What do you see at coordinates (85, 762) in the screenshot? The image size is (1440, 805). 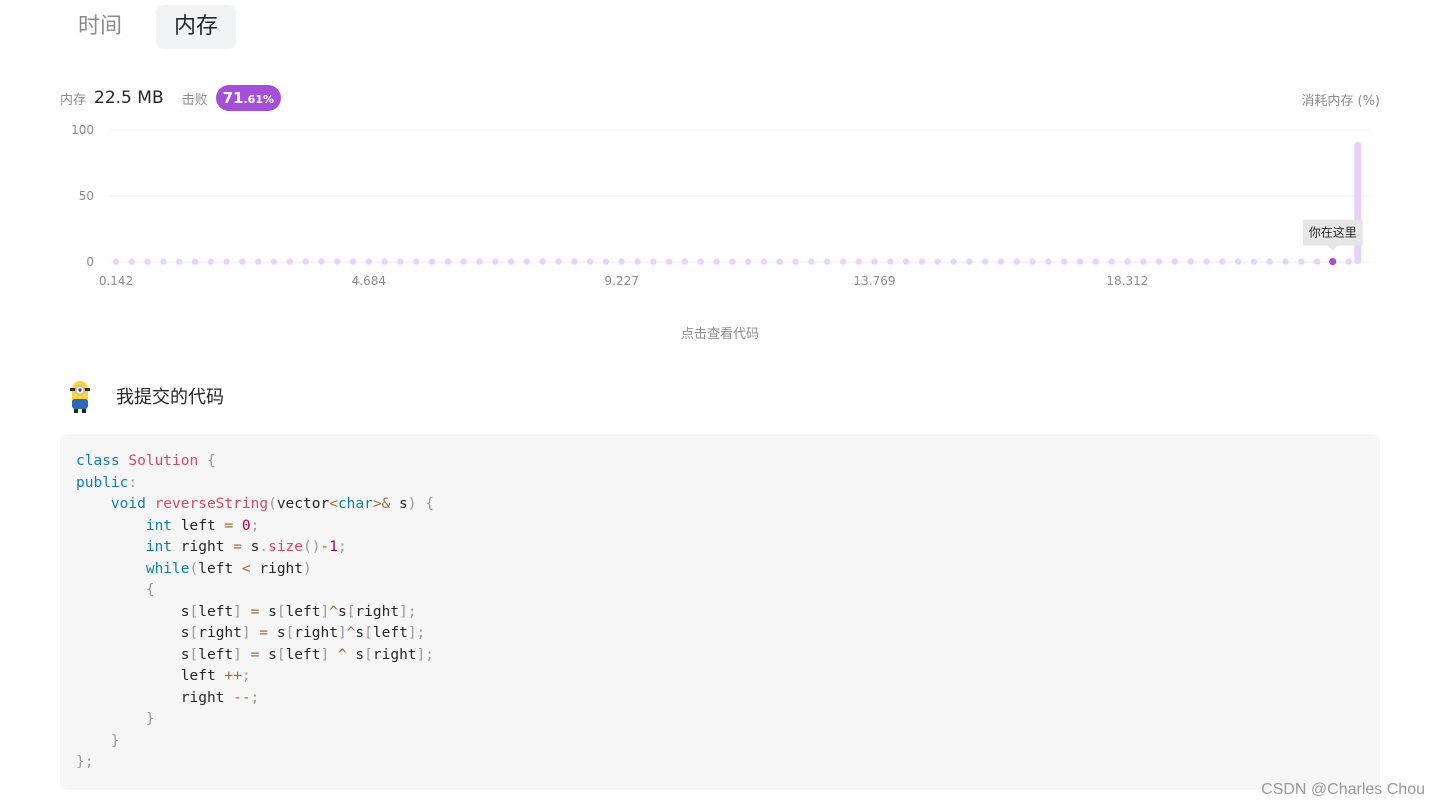 I see `code-line: };` at bounding box center [85, 762].